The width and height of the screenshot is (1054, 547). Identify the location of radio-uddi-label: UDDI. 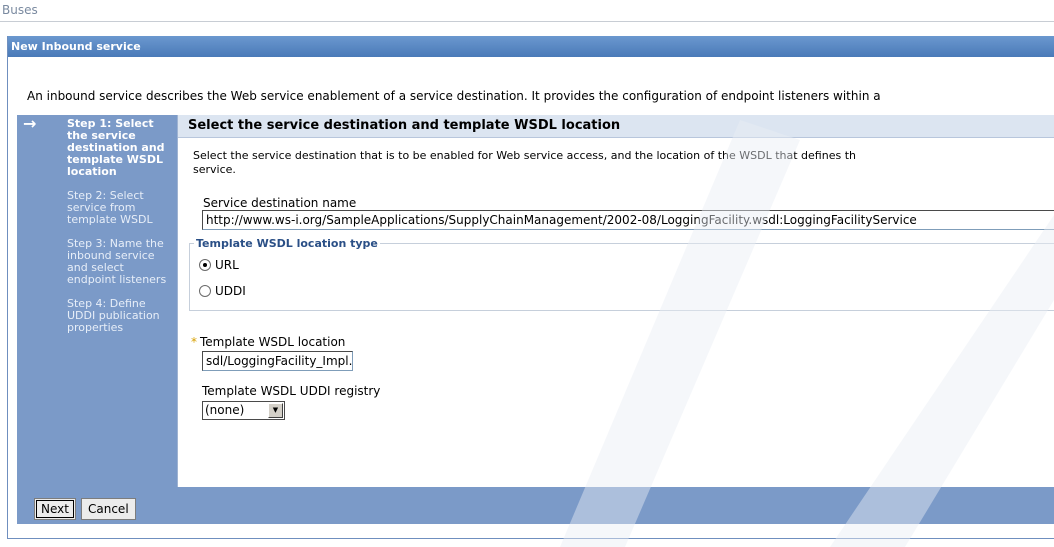
(230, 291).